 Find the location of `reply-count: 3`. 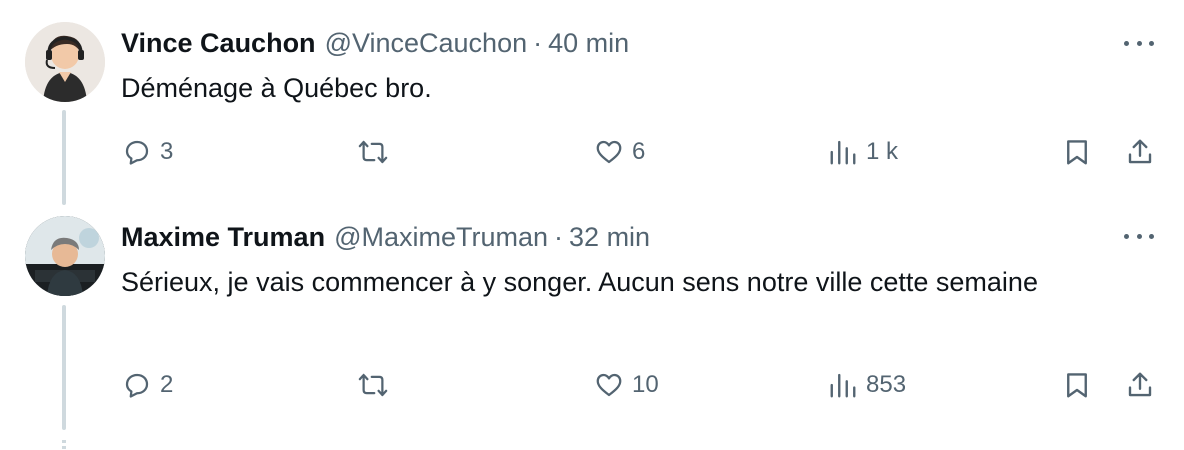

reply-count: 3 is located at coordinates (167, 151).